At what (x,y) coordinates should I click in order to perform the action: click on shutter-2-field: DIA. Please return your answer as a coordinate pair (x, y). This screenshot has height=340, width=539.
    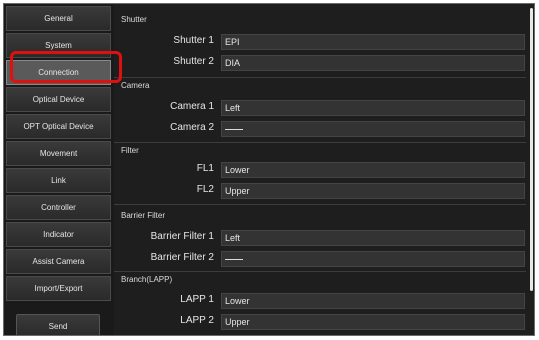
    Looking at the image, I should click on (373, 63).